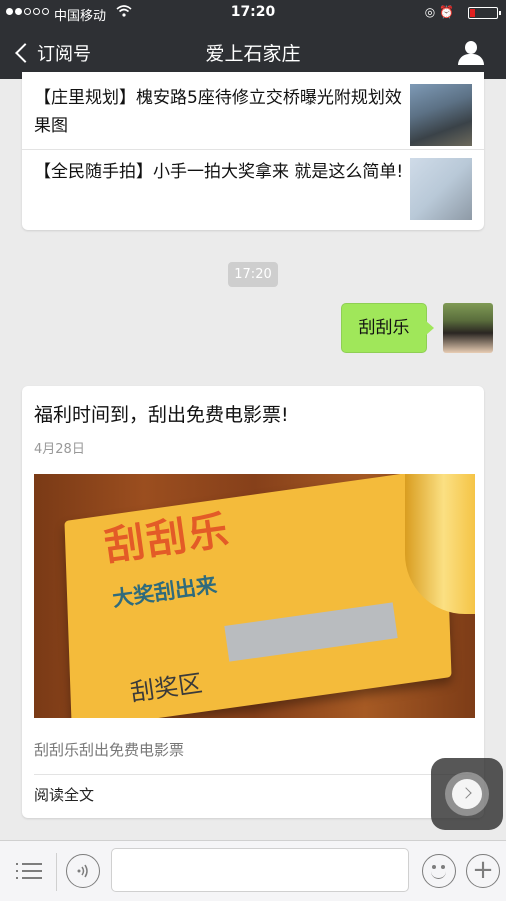 This screenshot has height=901, width=506. I want to click on promo-date: 4月28日, so click(59, 449).